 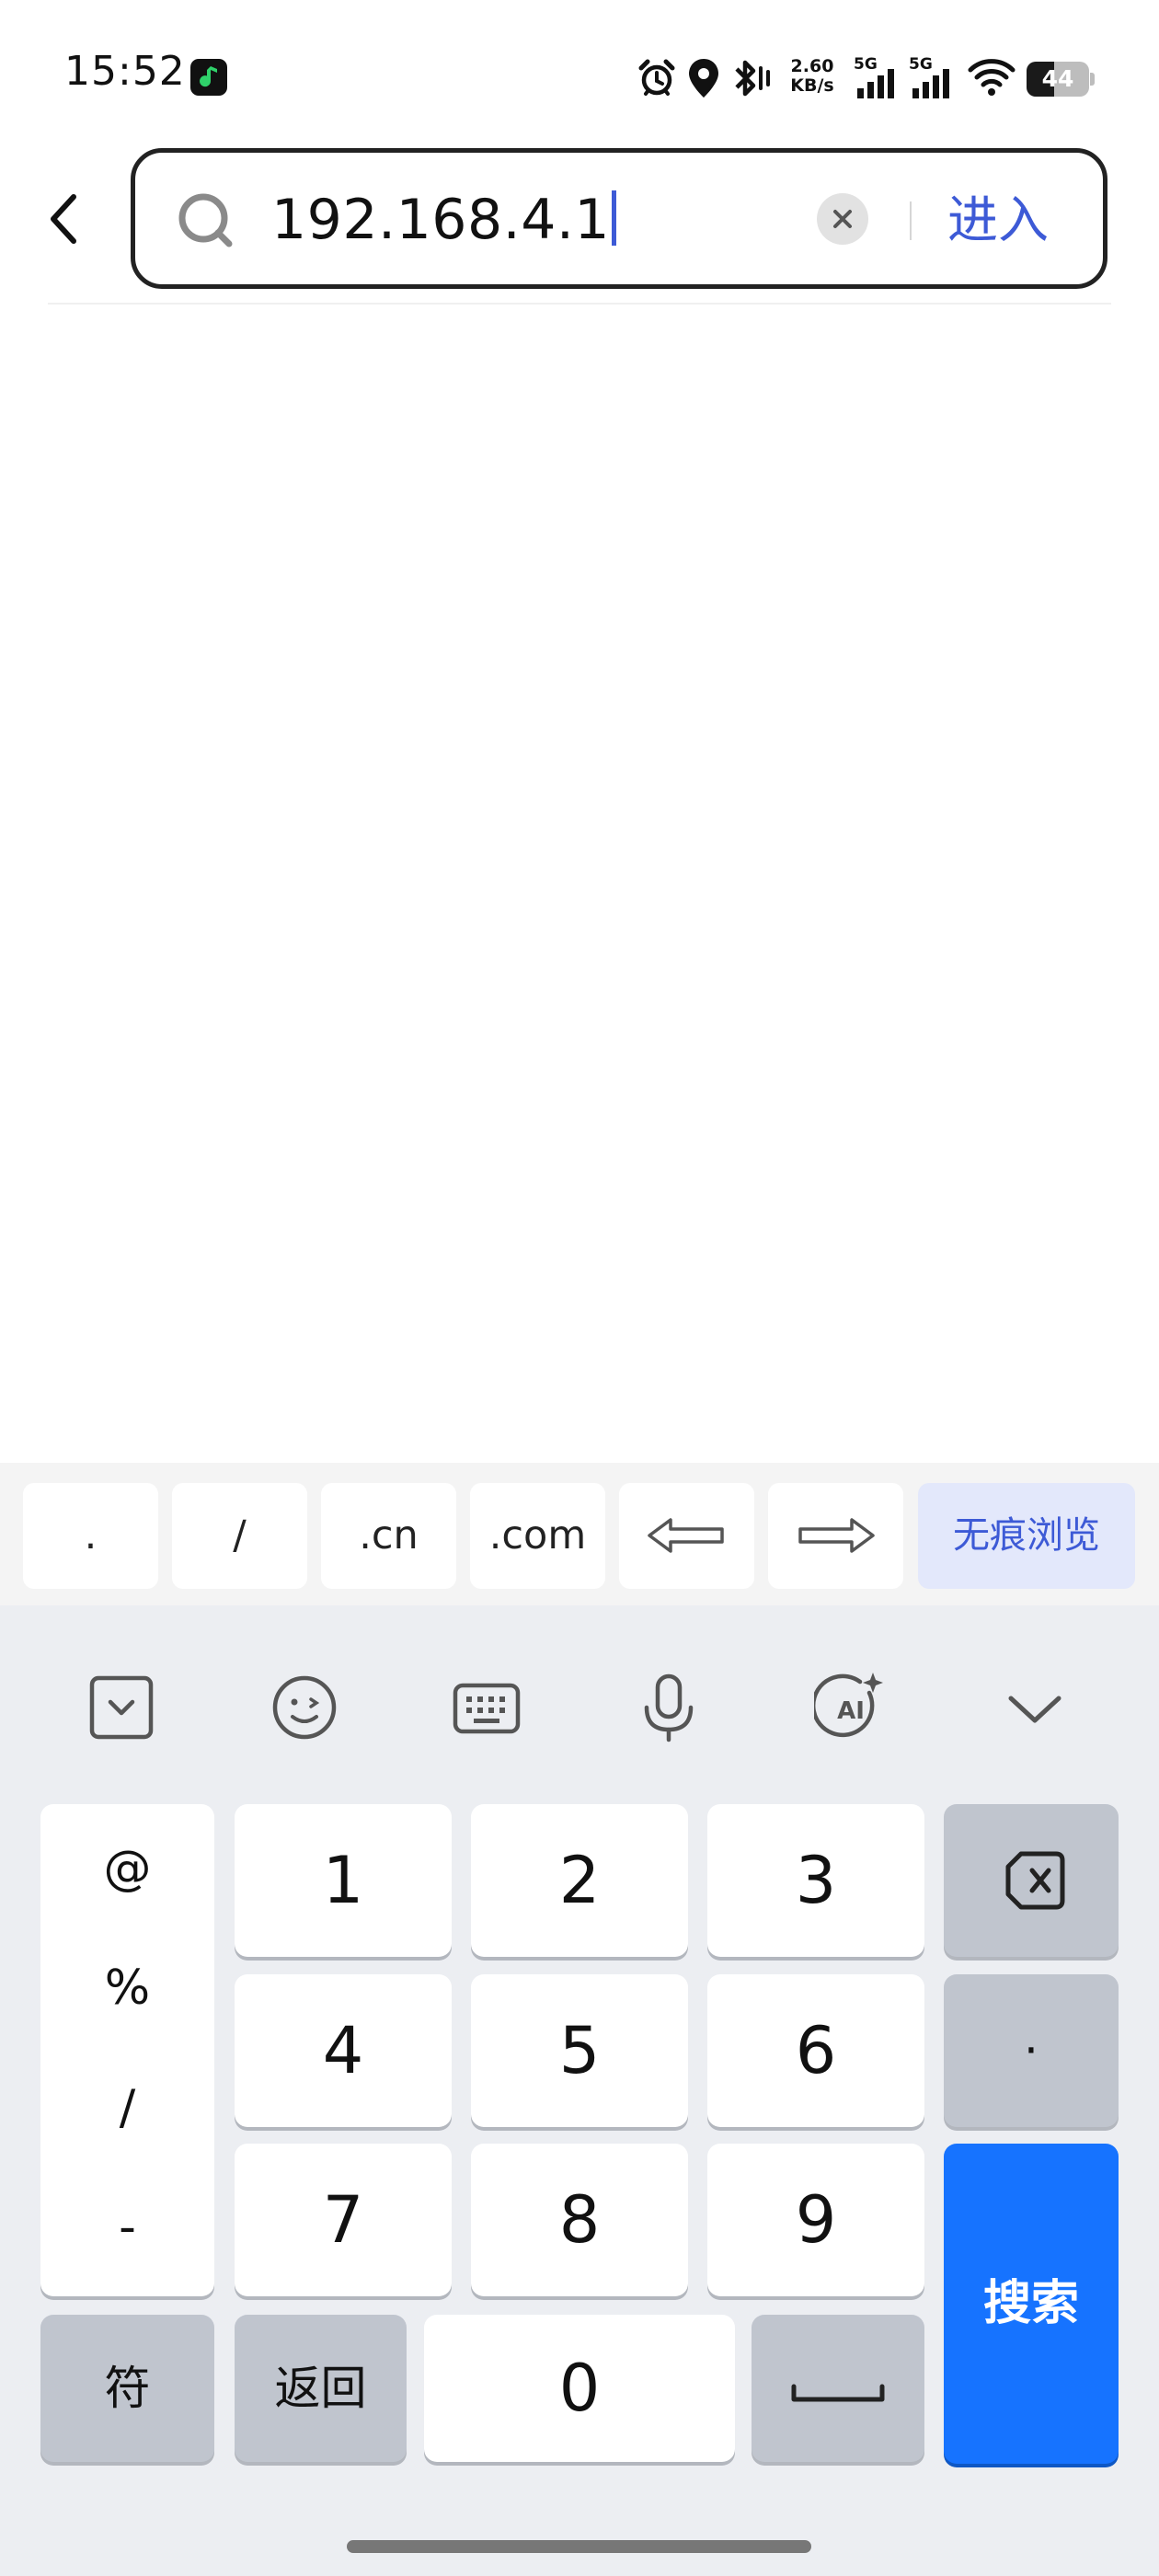 I want to click on ai-icon: AI, so click(x=849, y=1707).